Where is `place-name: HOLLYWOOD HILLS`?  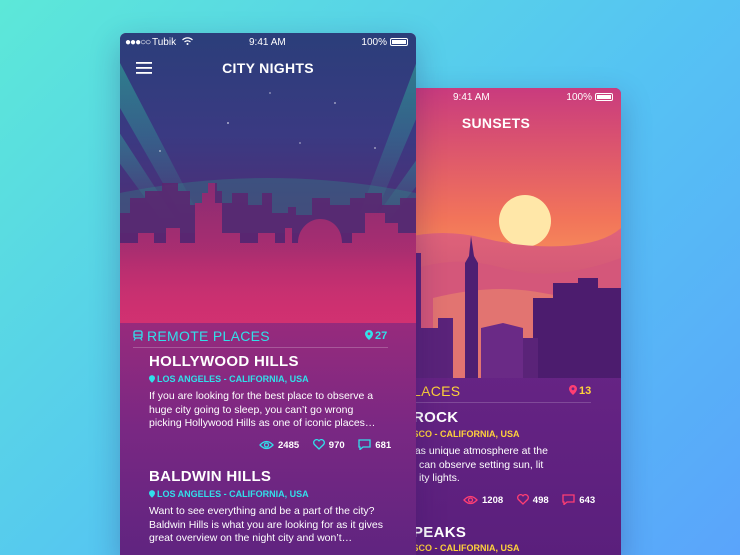
place-name: HOLLYWOOD HILLS is located at coordinates (224, 361).